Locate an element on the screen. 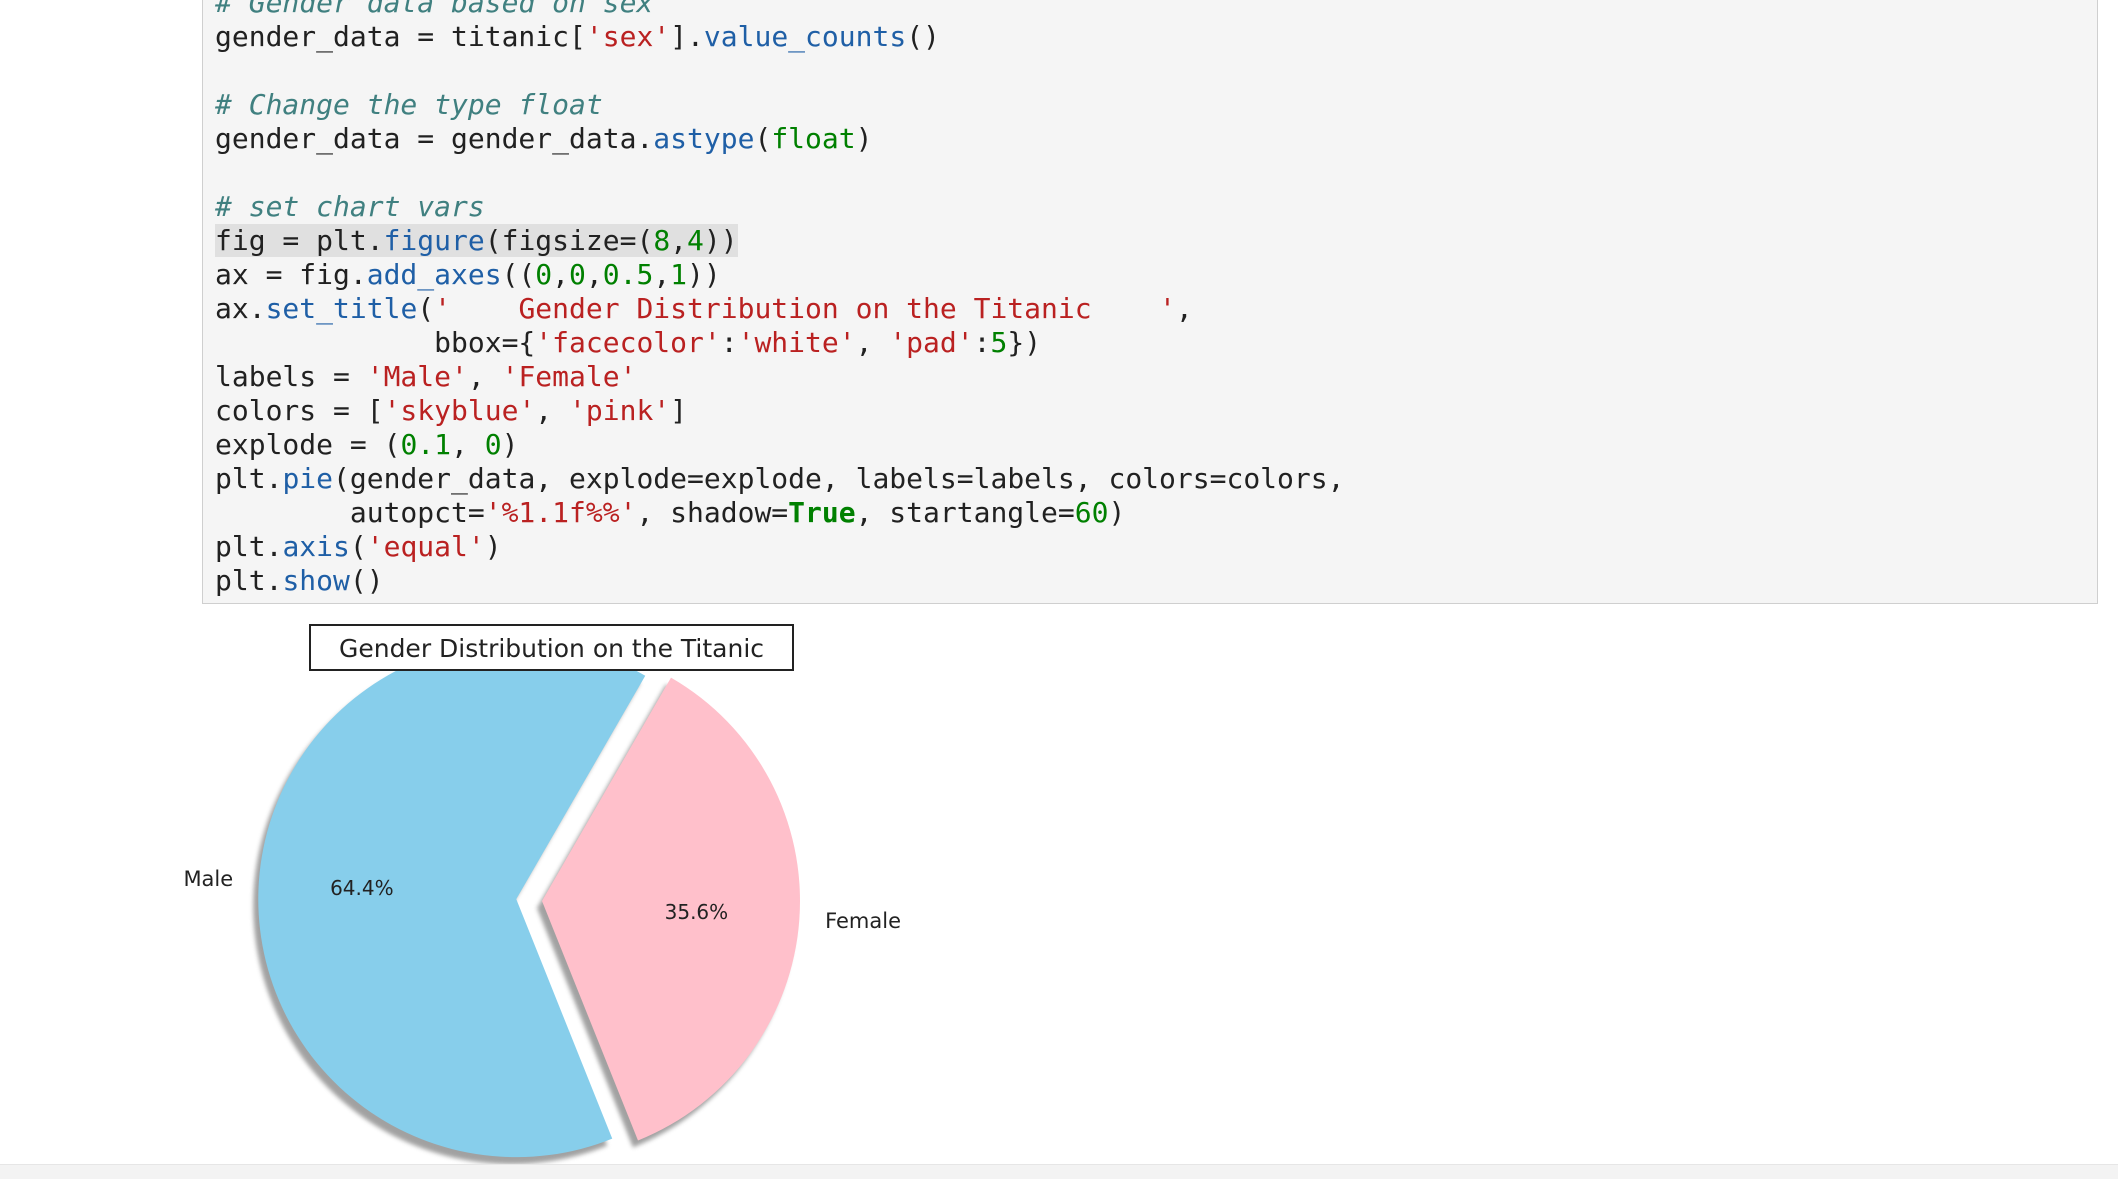 The height and width of the screenshot is (1179, 2118). pie-value-label: 35.6% is located at coordinates (697, 912).